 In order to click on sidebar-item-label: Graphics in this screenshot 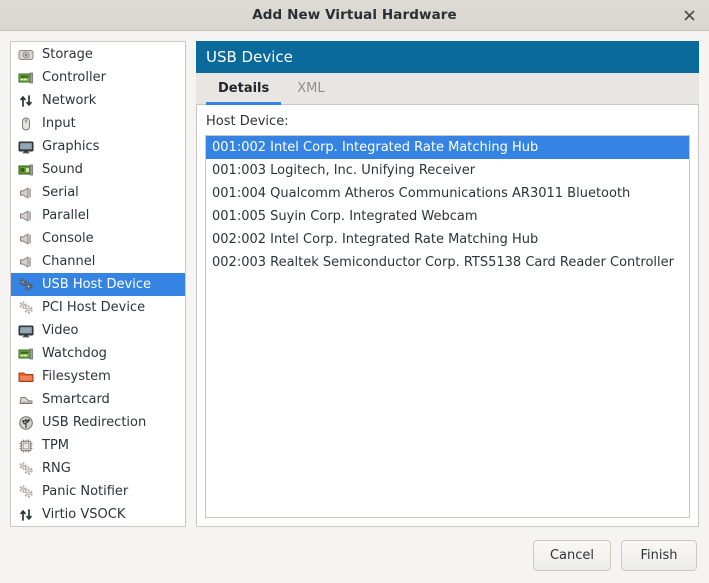, I will do `click(71, 146)`.